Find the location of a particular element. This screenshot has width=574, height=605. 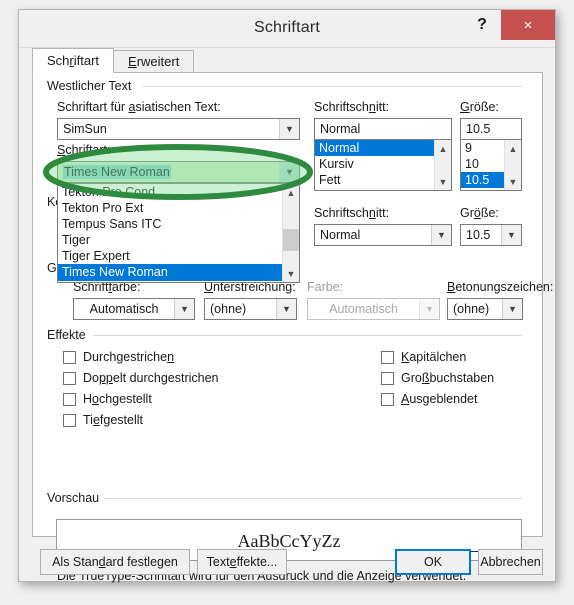

size-list-item: 10 is located at coordinates (482, 164).